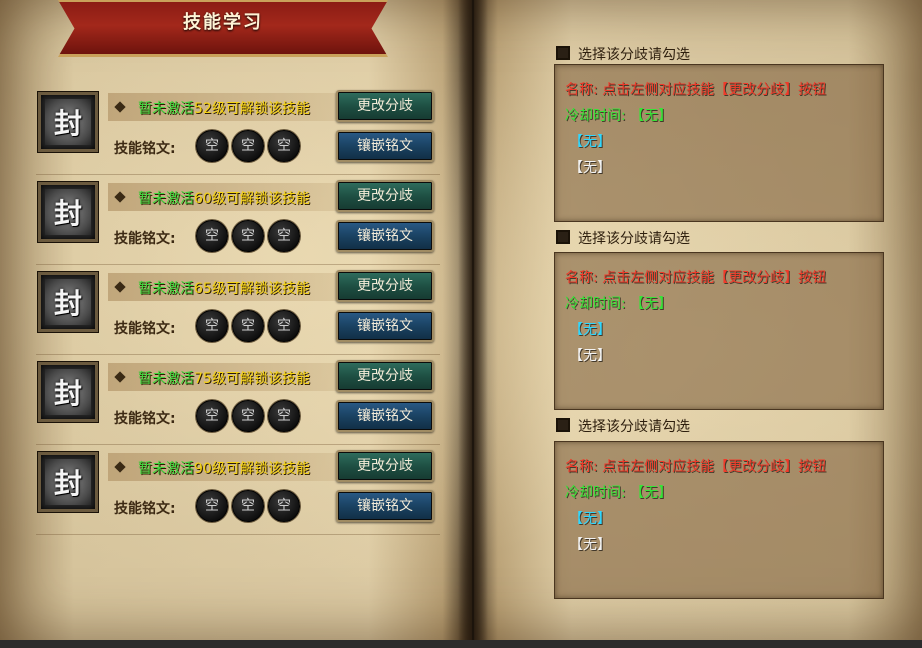  What do you see at coordinates (238, 129) in the screenshot?
I see `skill-row: 封 暂未激活52级可解锁该技能 技能铭文: 空 空 空 更改分歧 镶嵌铭文` at bounding box center [238, 129].